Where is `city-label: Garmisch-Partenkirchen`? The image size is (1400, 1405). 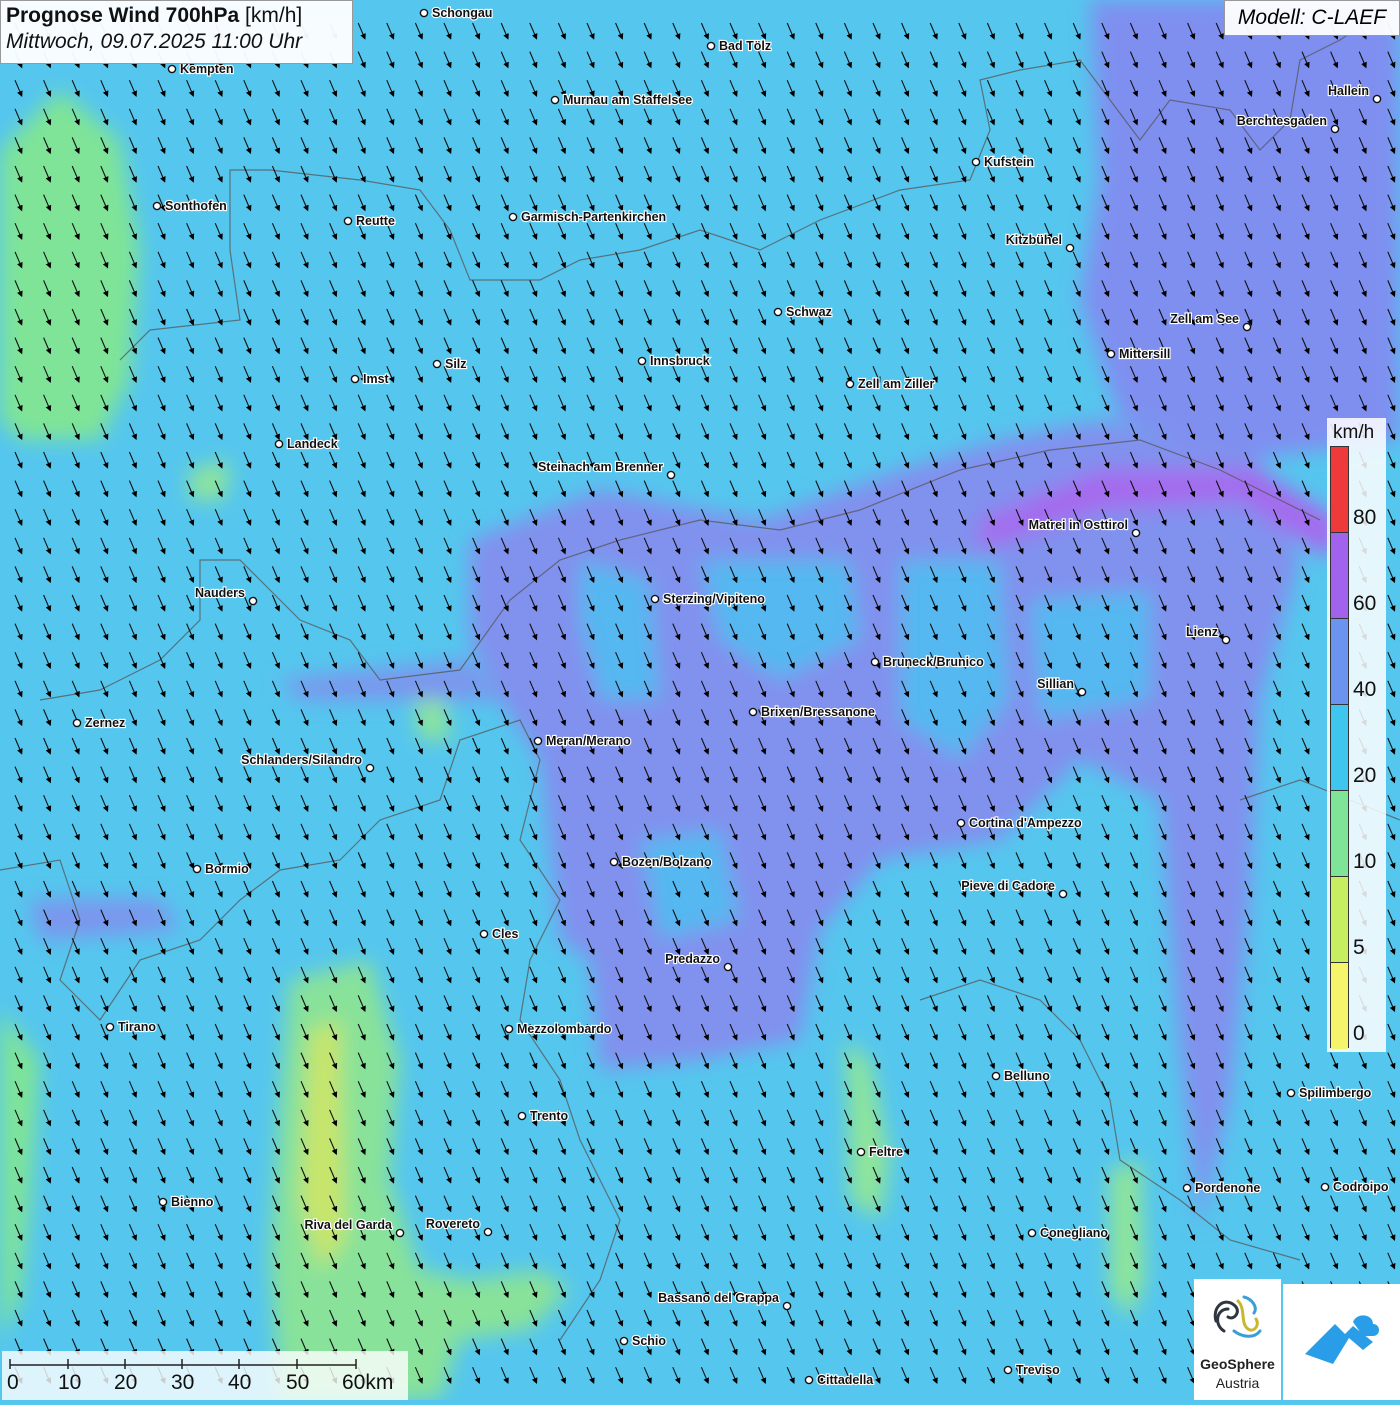 city-label: Garmisch-Partenkirchen is located at coordinates (593, 217).